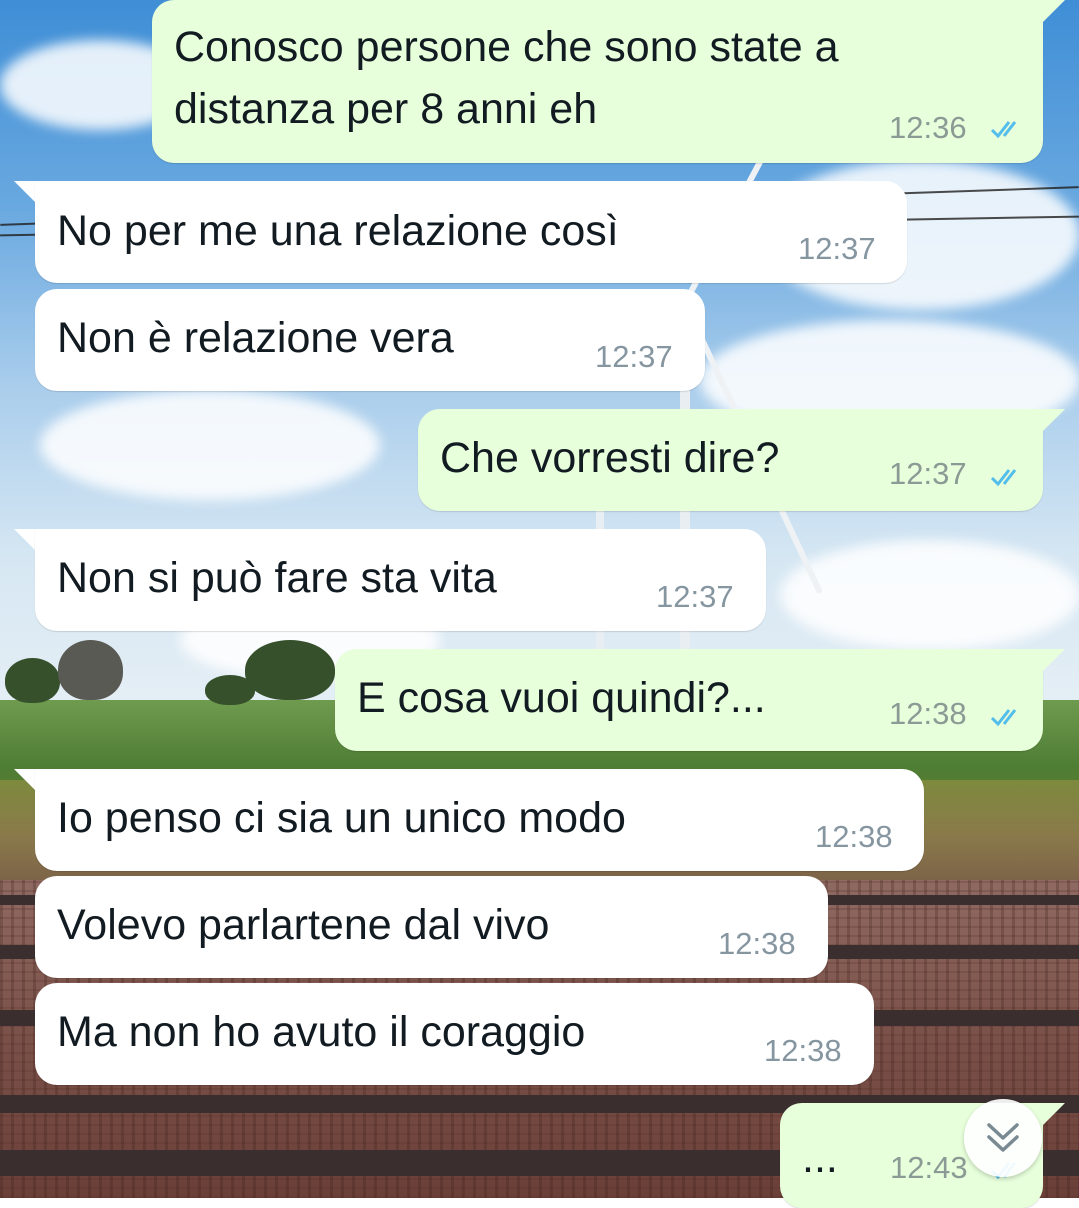 The width and height of the screenshot is (1079, 1208). I want to click on message-incoming: No per me una relazione così 12:37, so click(471, 232).